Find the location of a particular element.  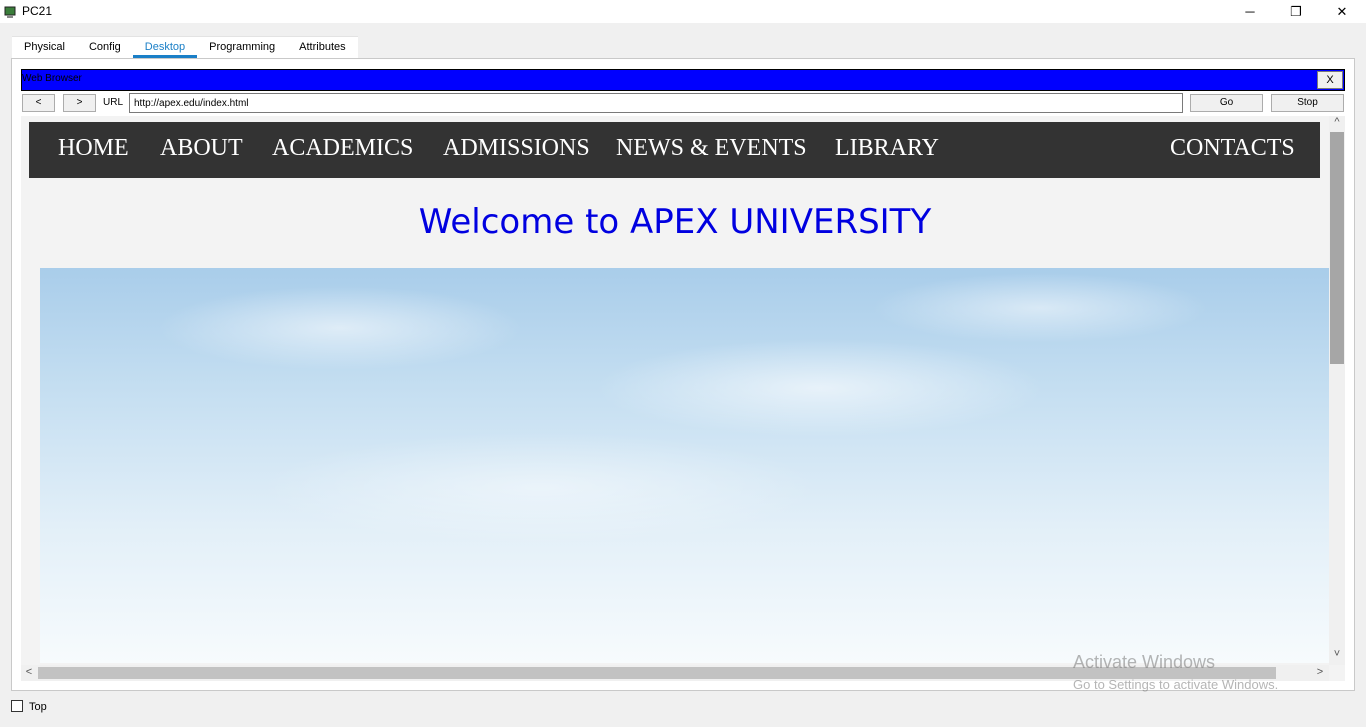

forward-button: > is located at coordinates (79, 103).